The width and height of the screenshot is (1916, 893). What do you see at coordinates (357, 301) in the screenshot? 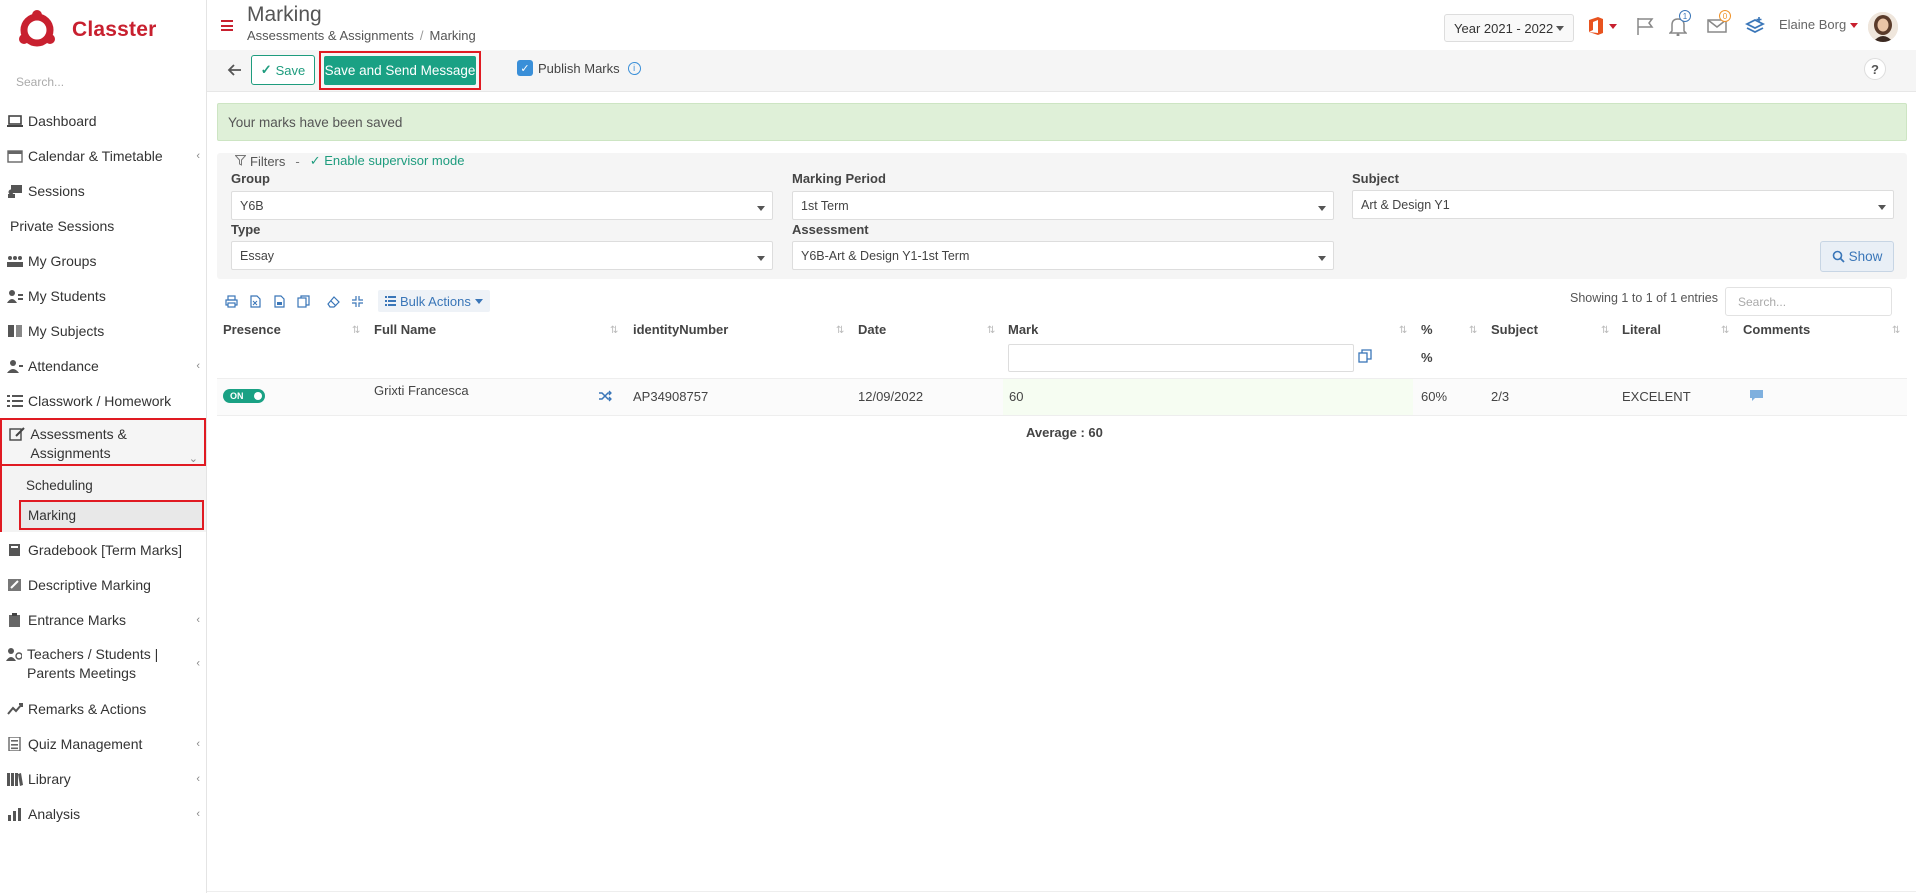
I see `compress-icon` at bounding box center [357, 301].